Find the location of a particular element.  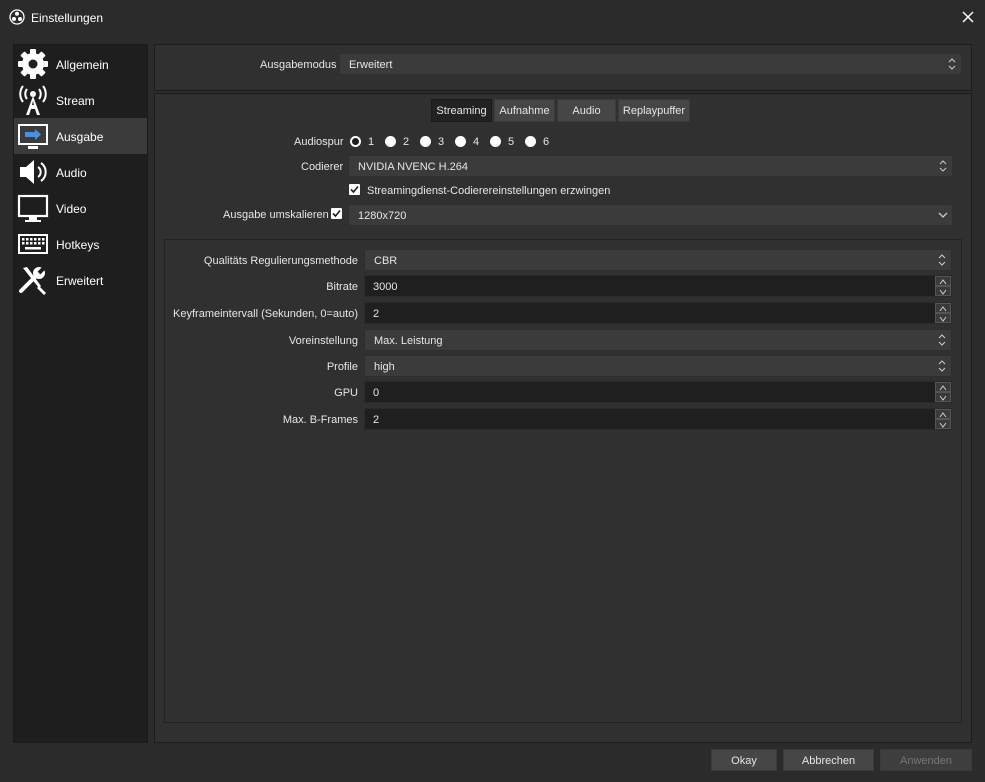

tab-streaming: Streaming is located at coordinates (461, 110).